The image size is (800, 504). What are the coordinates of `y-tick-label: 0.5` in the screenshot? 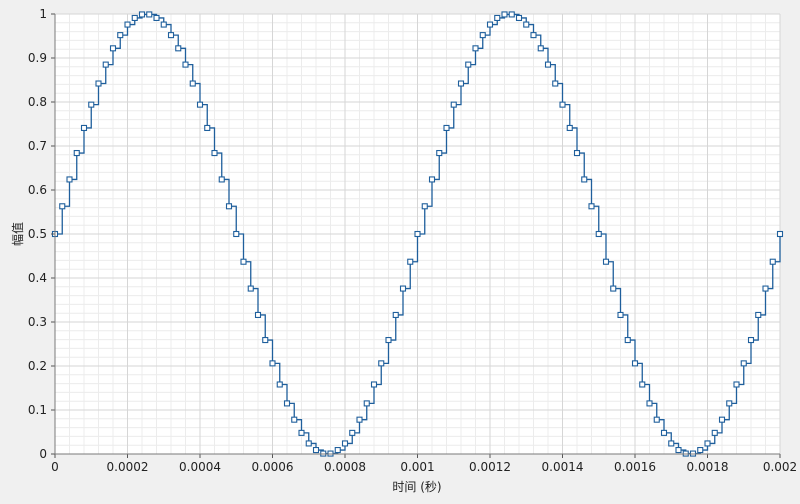 It's located at (37, 234).